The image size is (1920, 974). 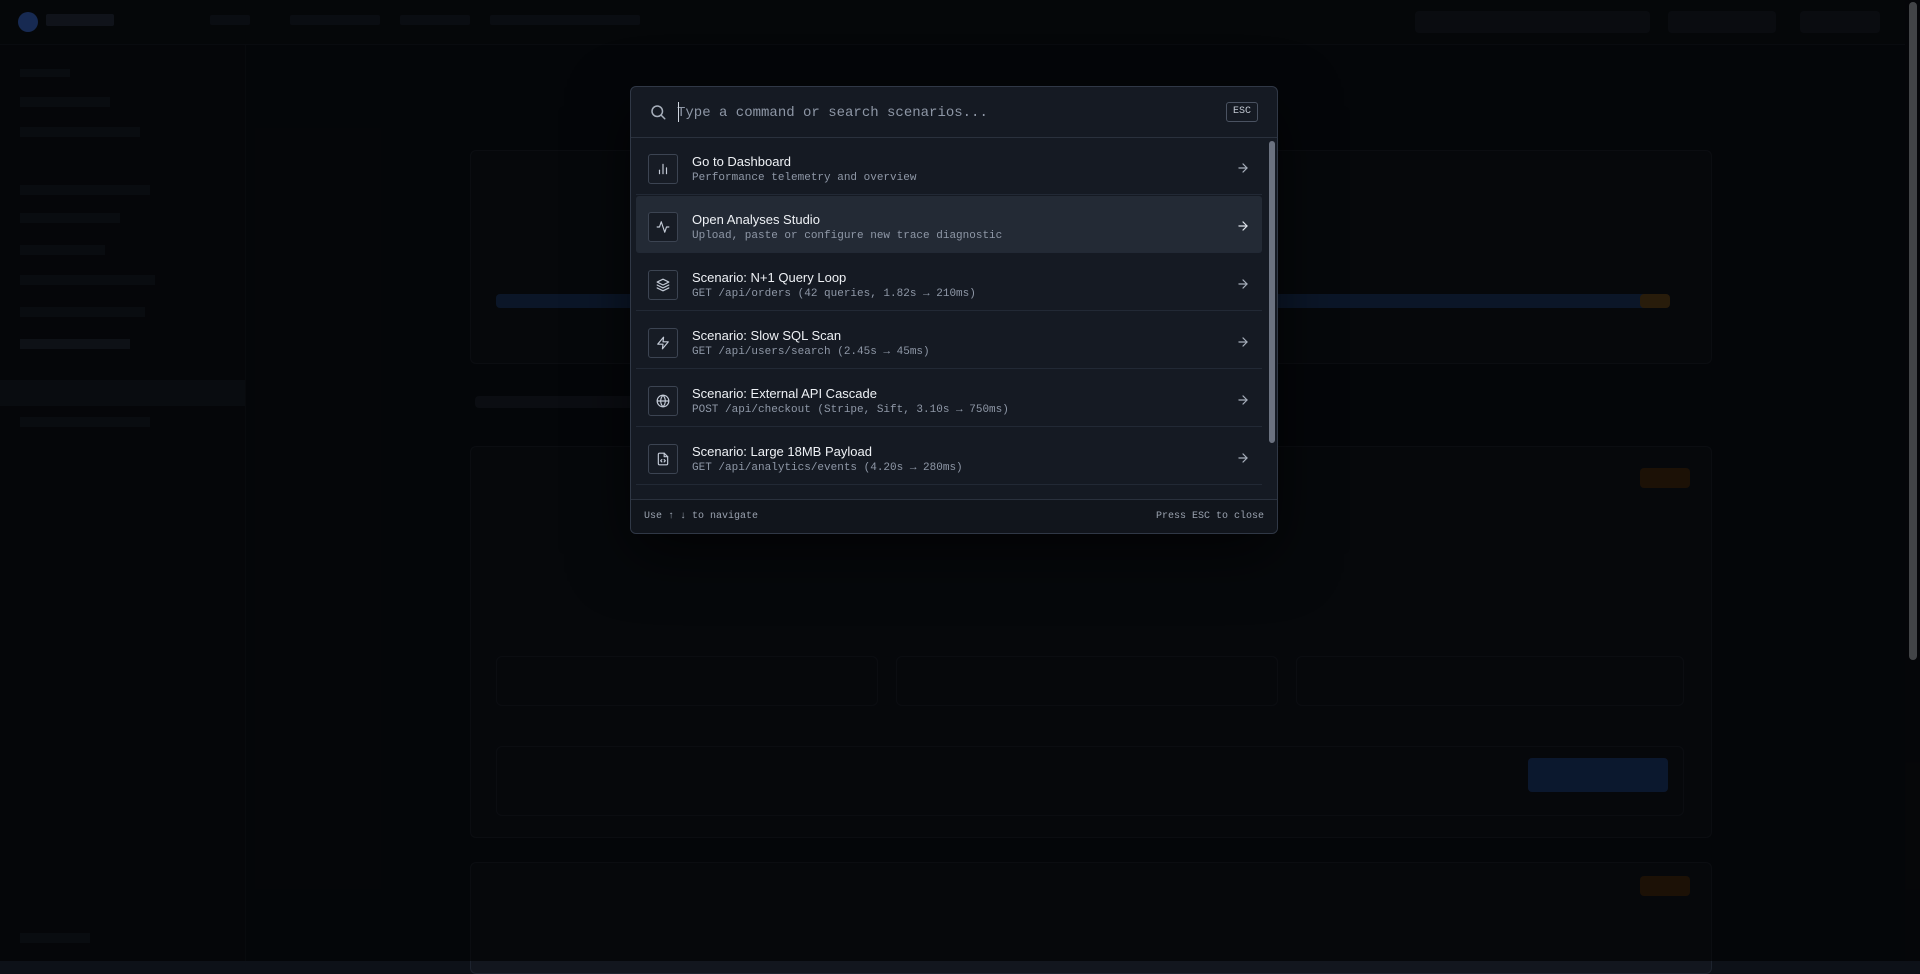 I want to click on activity-icon, so click(x=663, y=227).